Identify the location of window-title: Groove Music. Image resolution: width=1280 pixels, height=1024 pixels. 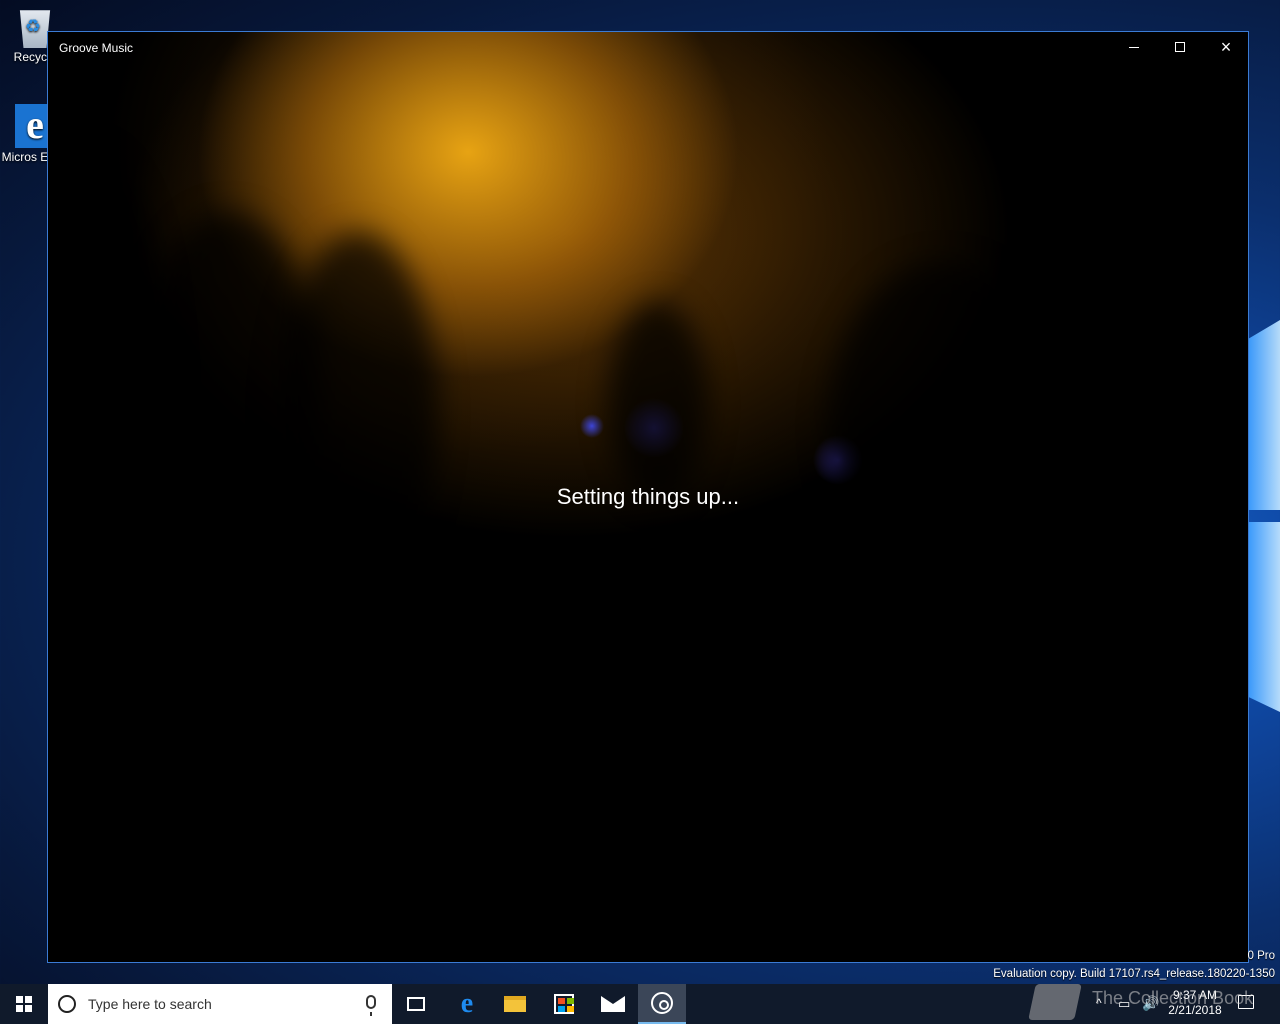
(96, 48).